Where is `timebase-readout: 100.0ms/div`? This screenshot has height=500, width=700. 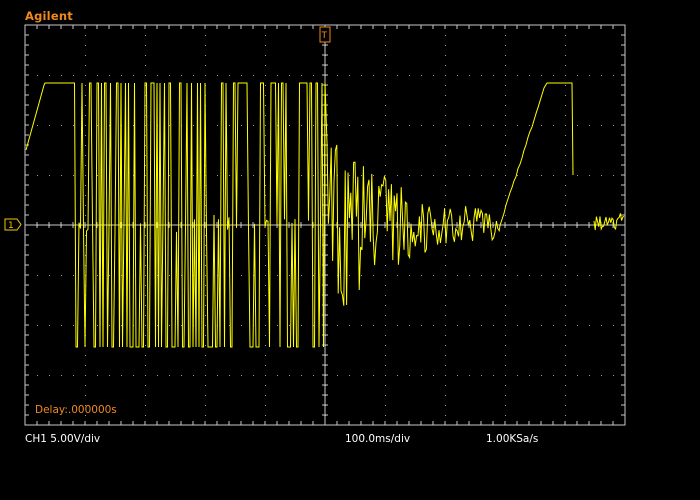 timebase-readout: 100.0ms/div is located at coordinates (377, 439).